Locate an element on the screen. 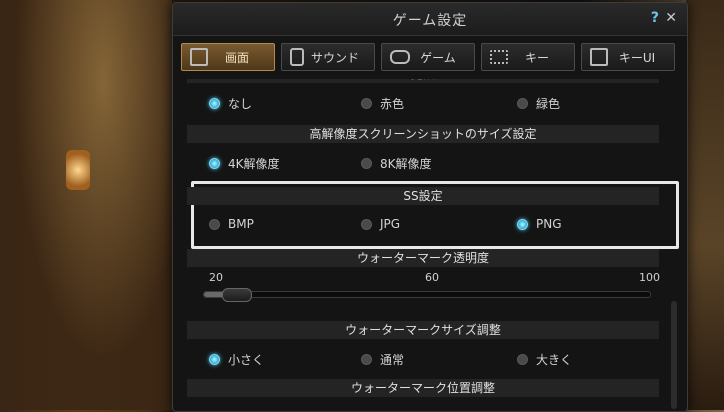  gamepad-icon is located at coordinates (400, 57).